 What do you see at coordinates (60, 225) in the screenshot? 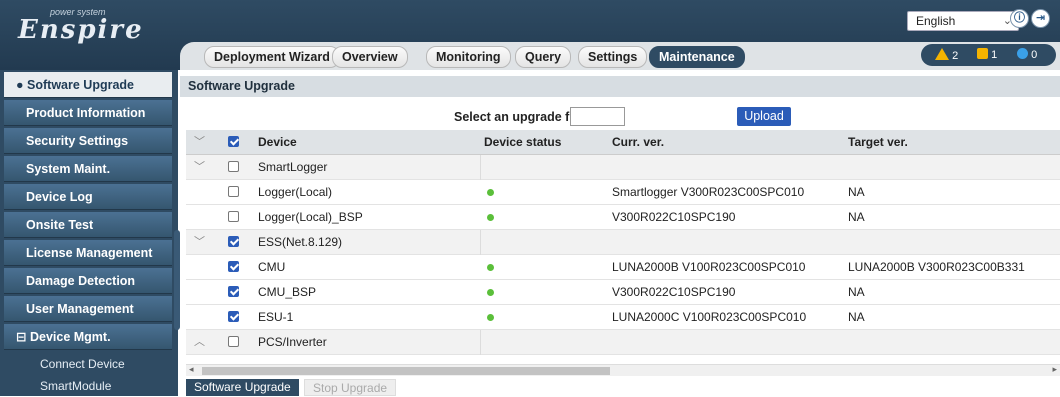
I see `sidebar-item-label: Onsite Test` at bounding box center [60, 225].